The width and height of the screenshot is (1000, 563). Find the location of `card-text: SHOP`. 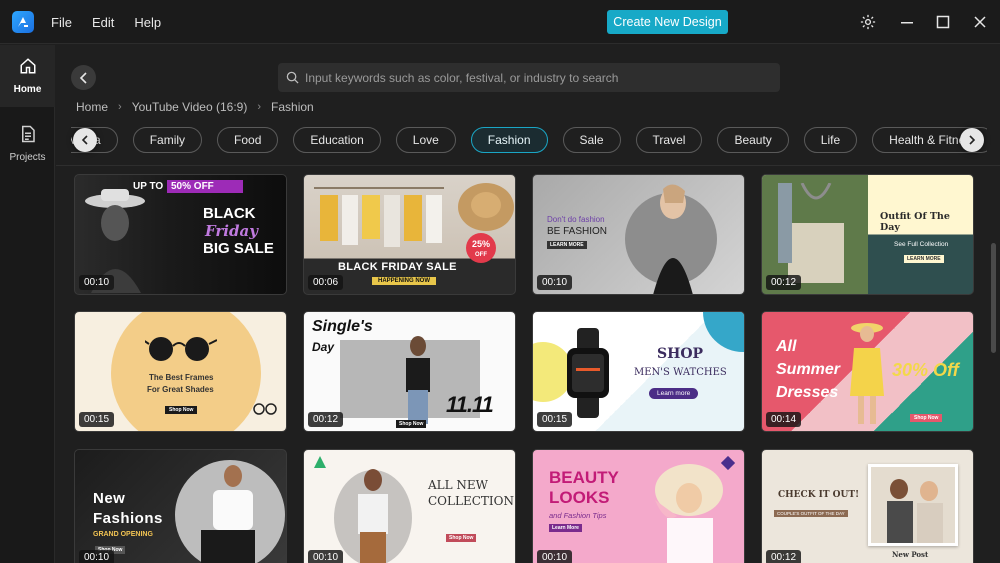

card-text: SHOP is located at coordinates (680, 354).